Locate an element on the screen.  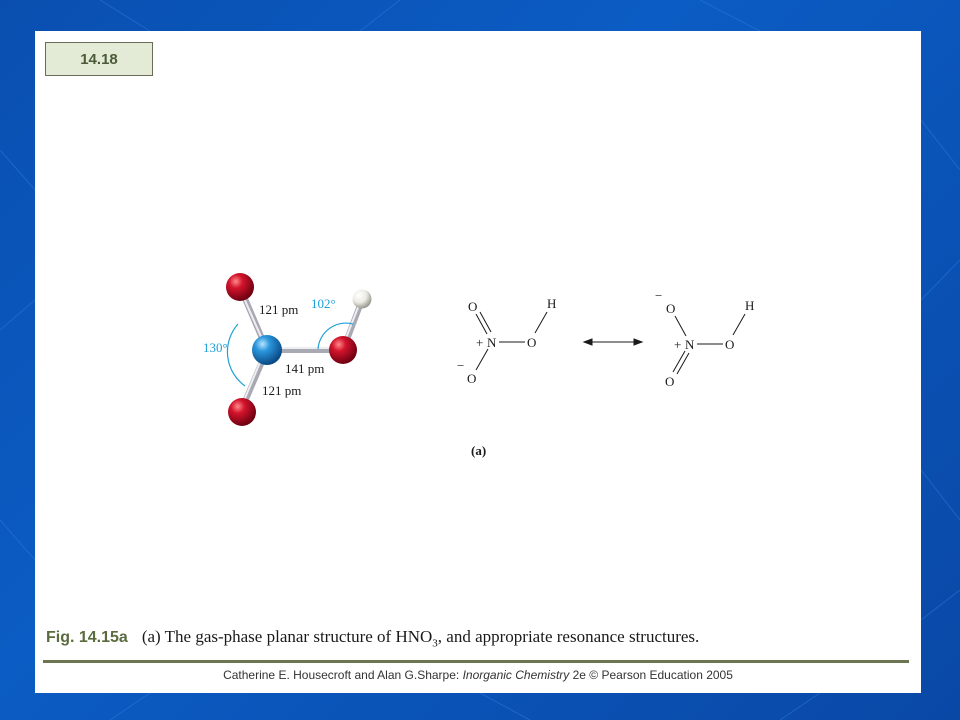
oxygen-atom-hydroxyl is located at coordinates (343, 350).